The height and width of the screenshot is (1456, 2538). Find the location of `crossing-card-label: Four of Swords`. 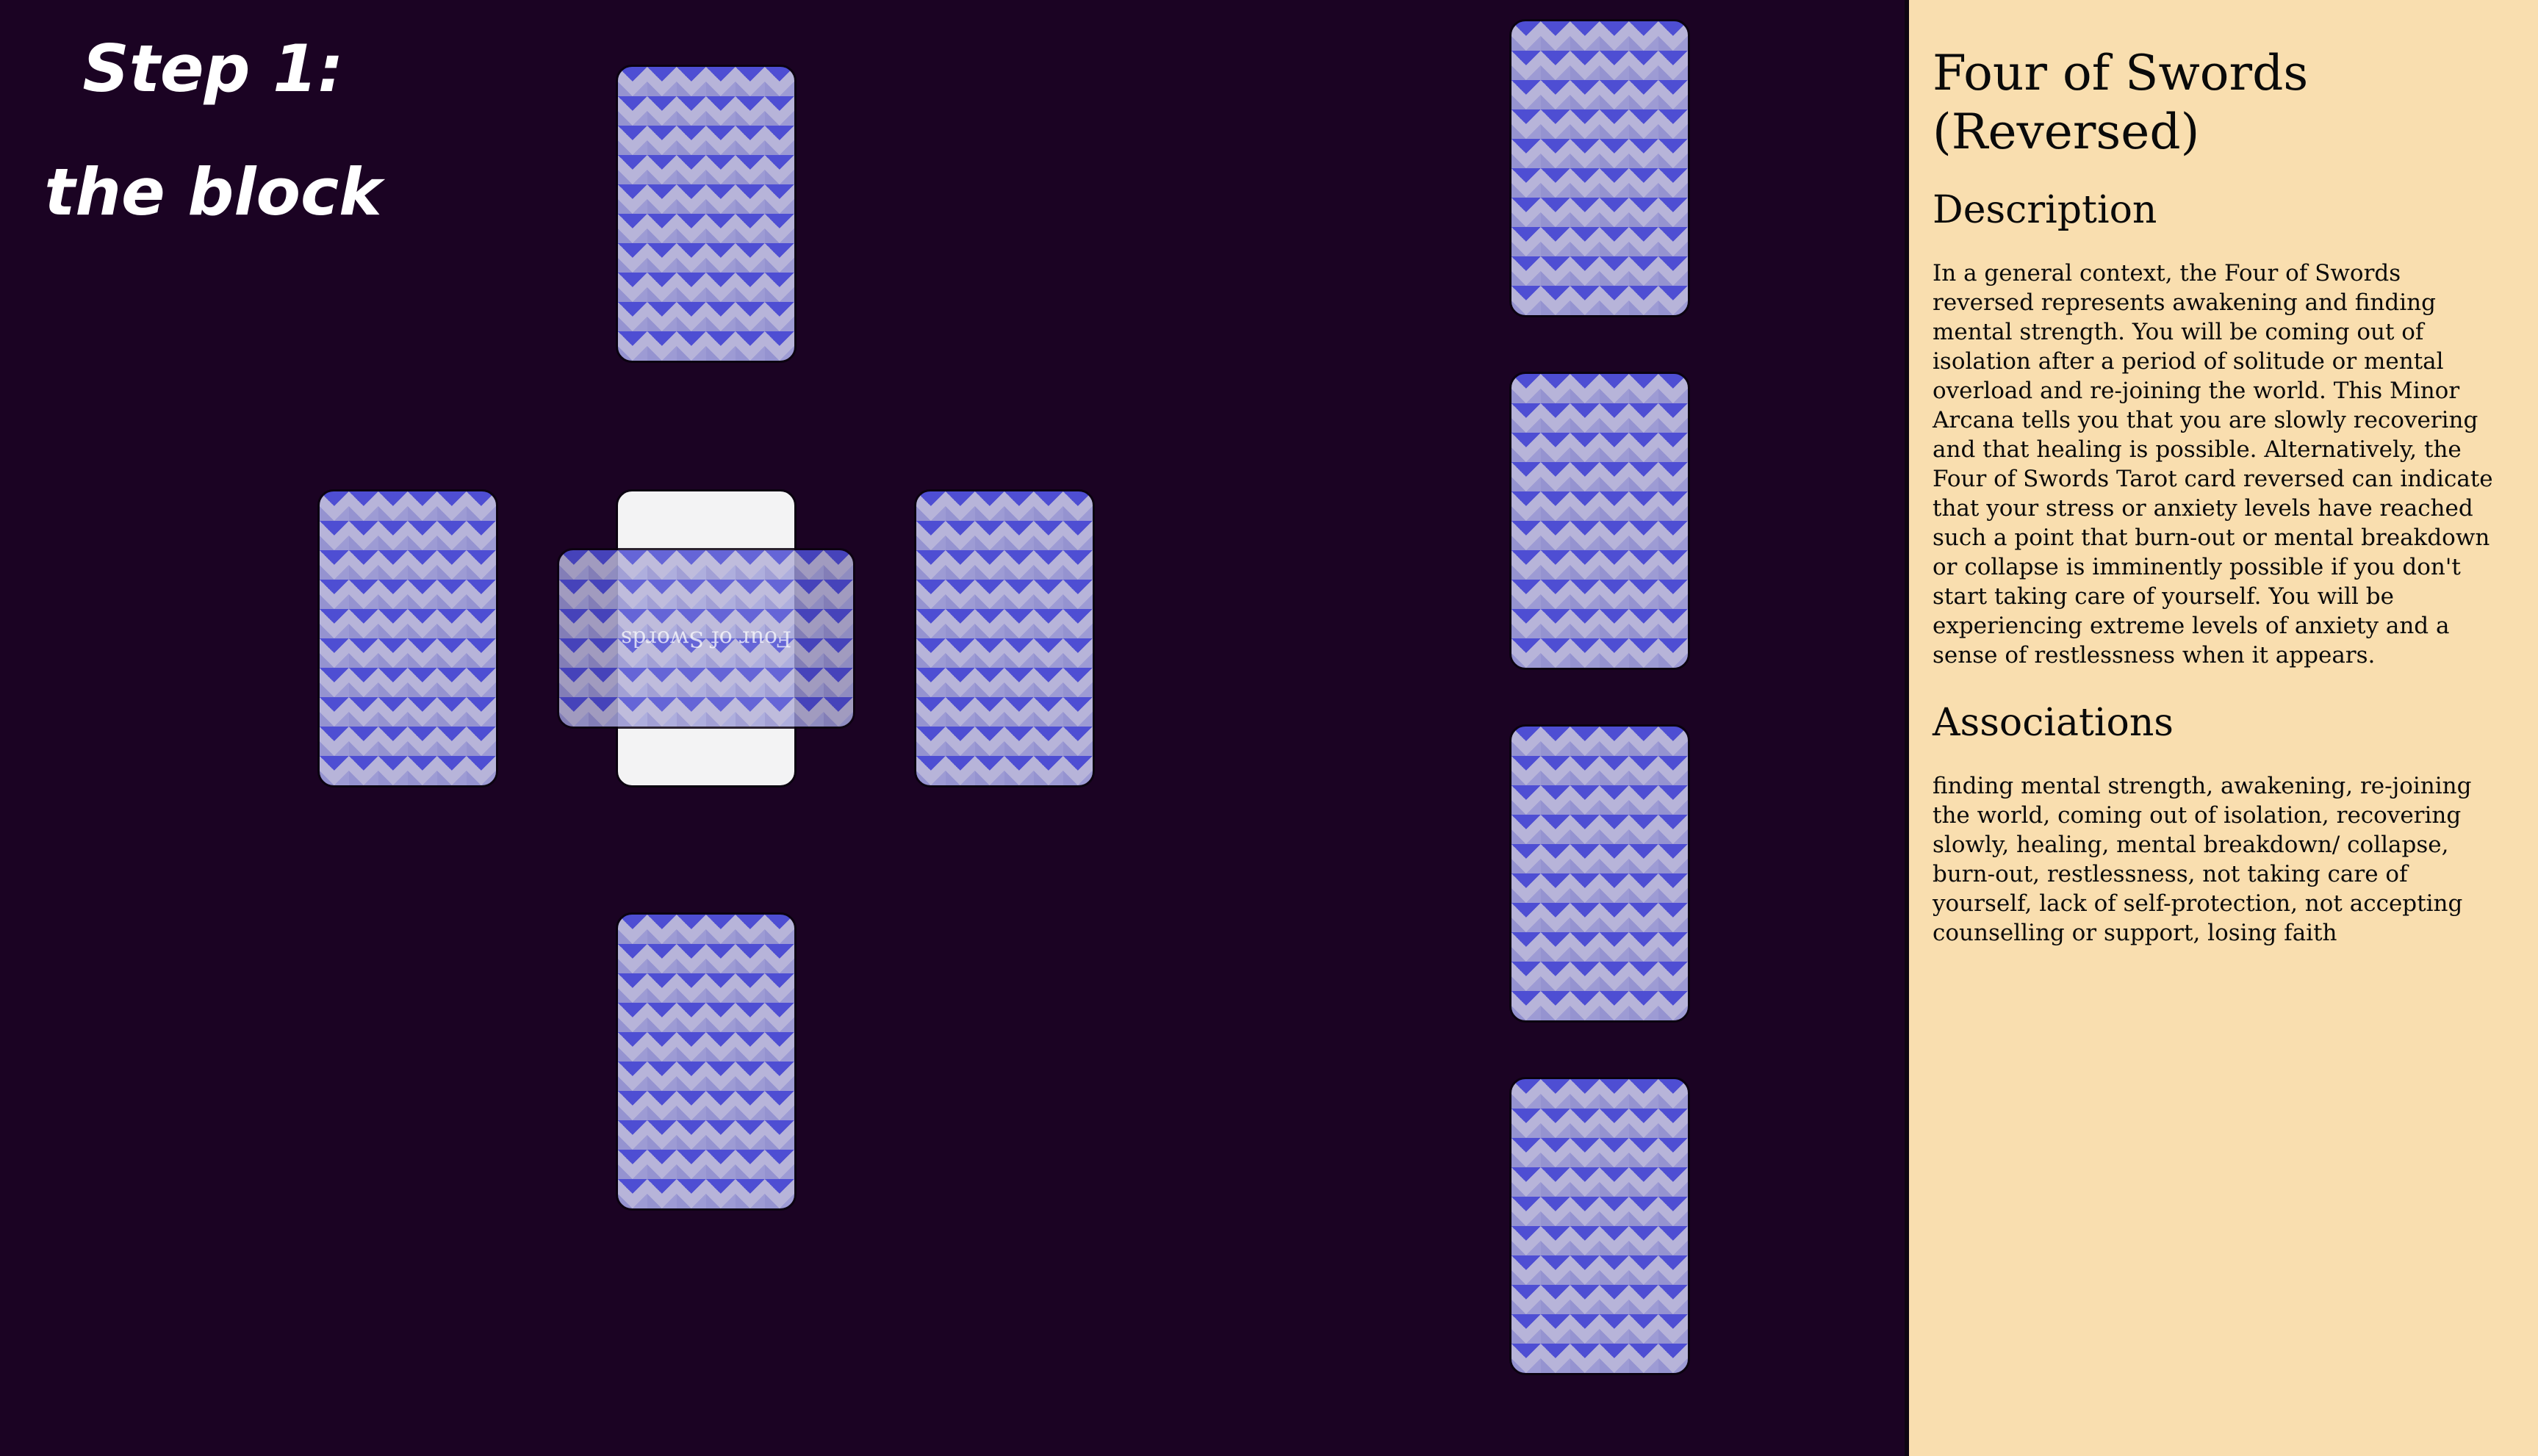

crossing-card-label: Four of Swords is located at coordinates (706, 638).